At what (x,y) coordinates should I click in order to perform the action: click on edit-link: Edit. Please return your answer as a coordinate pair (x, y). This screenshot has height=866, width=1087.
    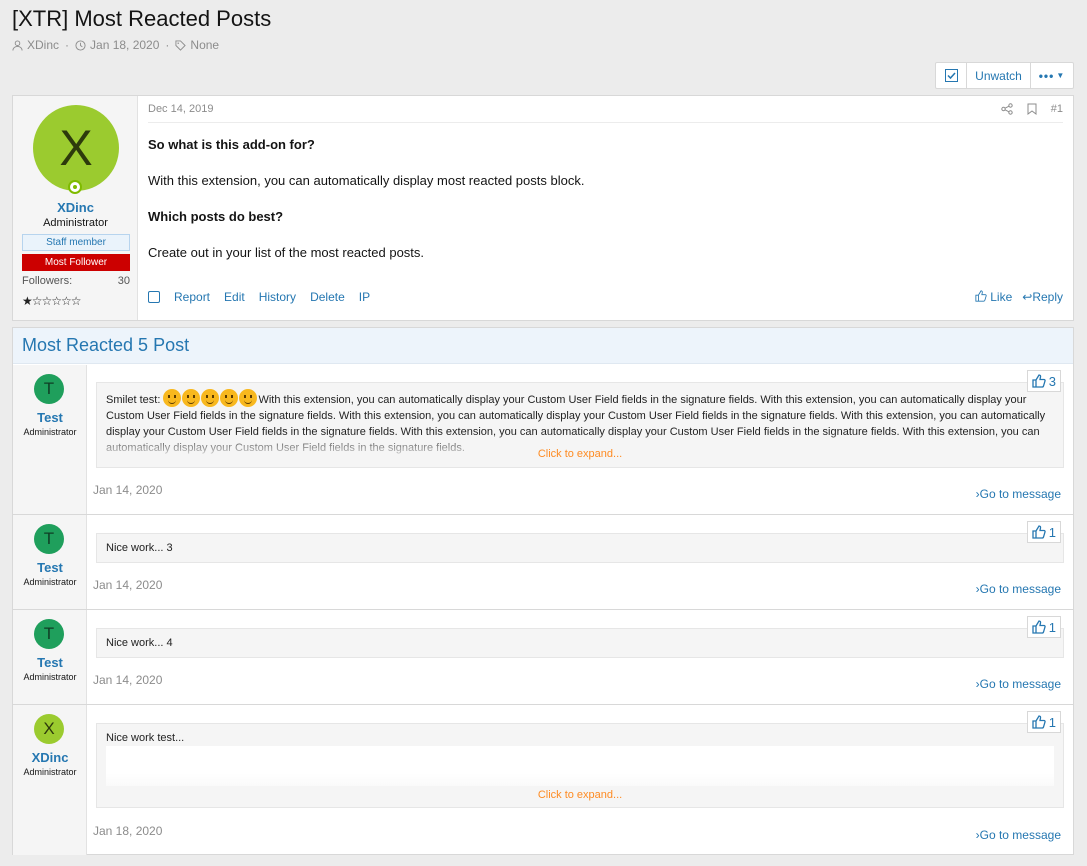
    Looking at the image, I should click on (234, 297).